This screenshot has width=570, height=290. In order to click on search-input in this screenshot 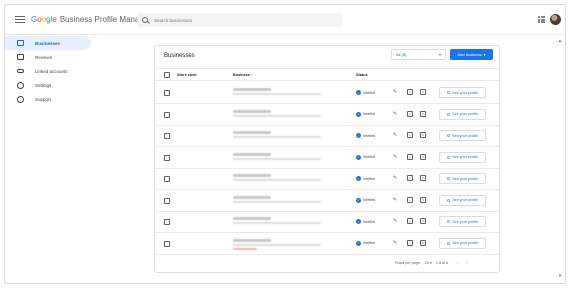, I will do `click(239, 20)`.